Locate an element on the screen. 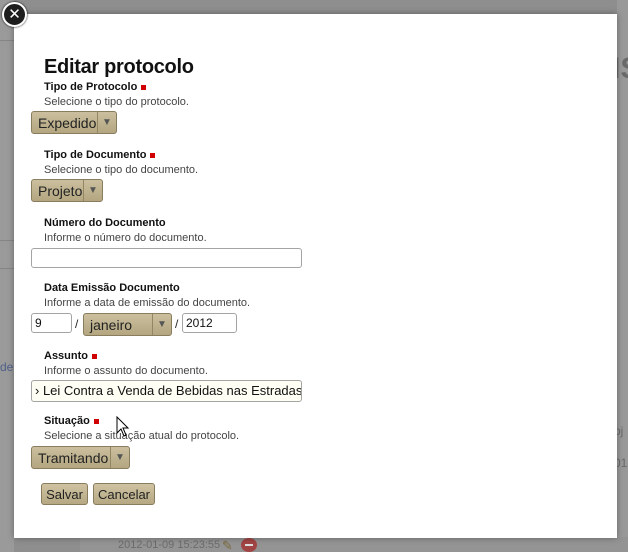 This screenshot has height=552, width=628. tipo-protocolo-label: Tipo de Protocolo is located at coordinates (95, 87).